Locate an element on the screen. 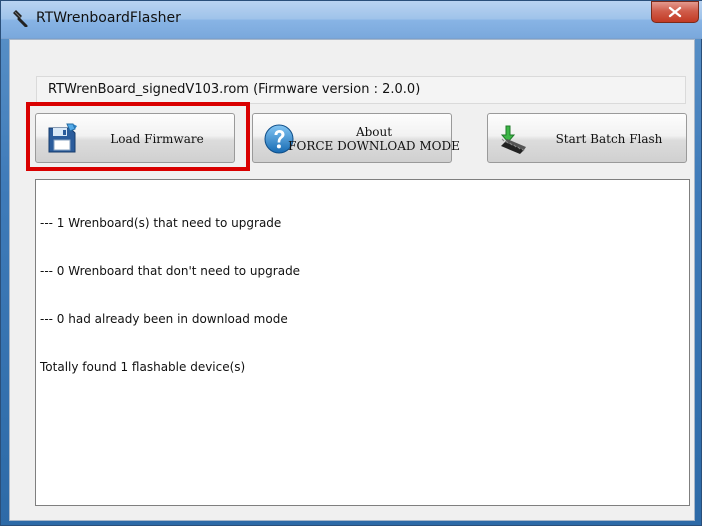 The height and width of the screenshot is (526, 702). about-label-line2: FORCE DOWNLOAD MODE is located at coordinates (374, 146).